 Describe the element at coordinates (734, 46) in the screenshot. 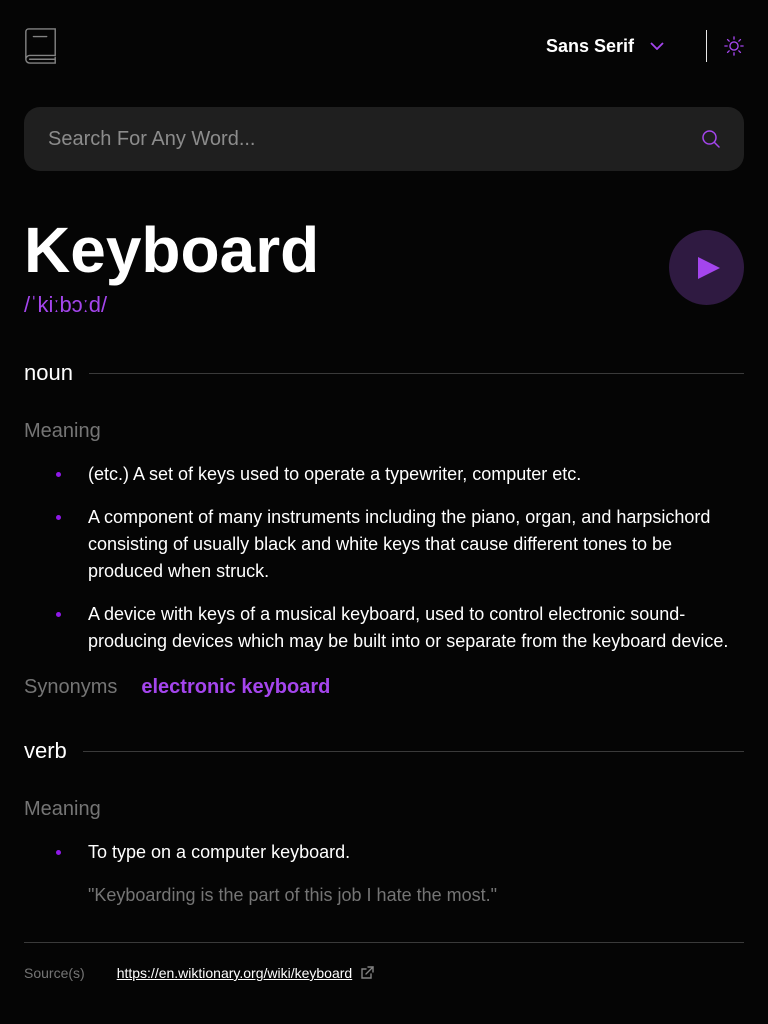

I see `sun-icon` at that location.